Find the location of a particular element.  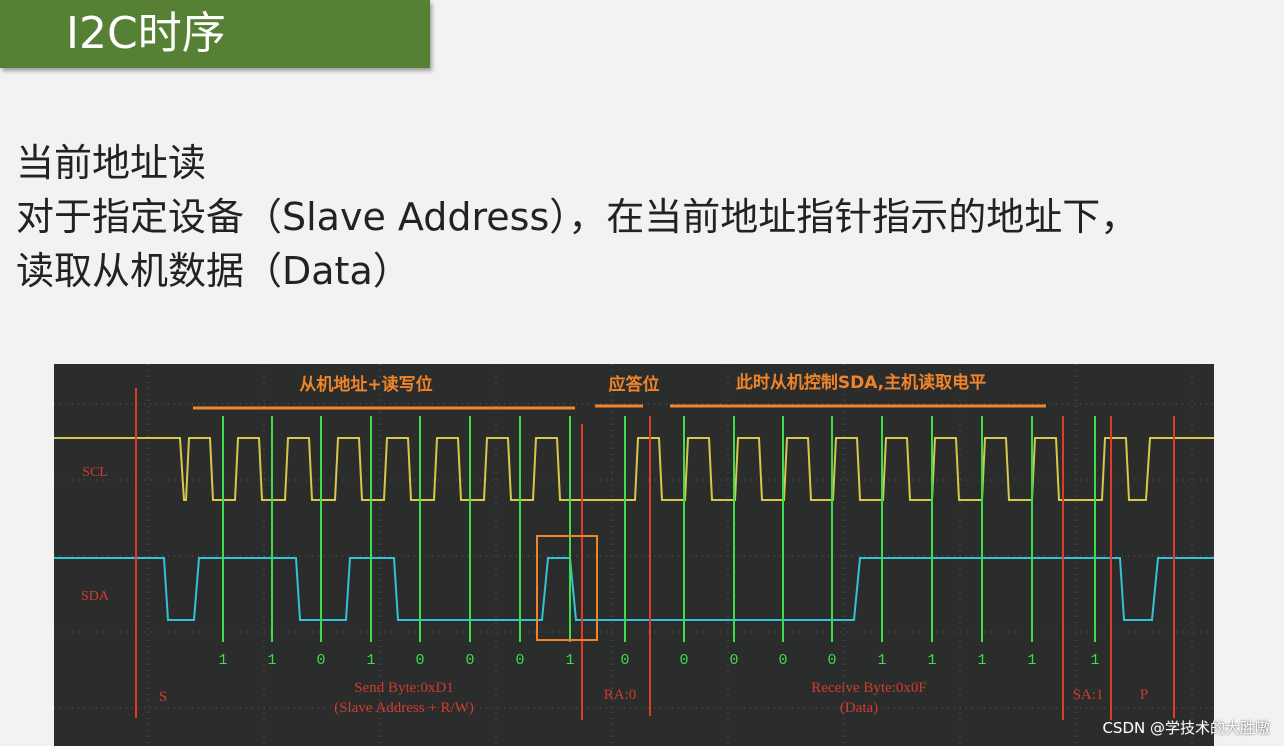

channel-label-sda: SDA is located at coordinates (95, 596).